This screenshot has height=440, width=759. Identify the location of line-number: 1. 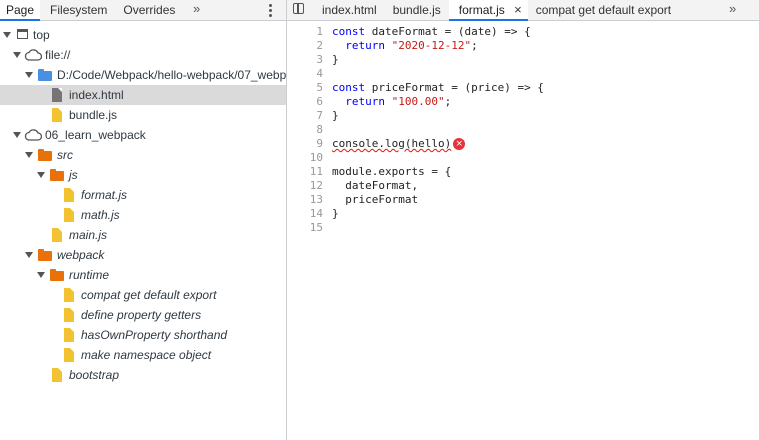
(305, 32).